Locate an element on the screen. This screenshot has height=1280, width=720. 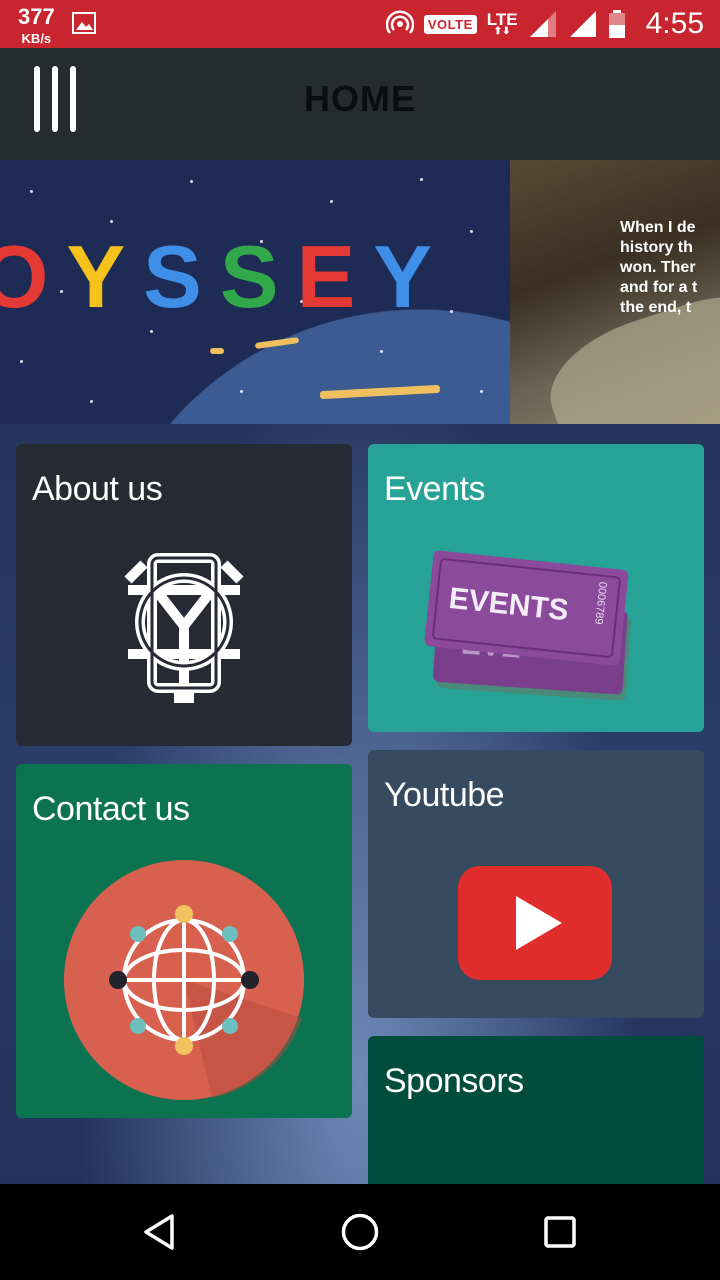
youtube-tile: Youtube is located at coordinates (536, 884).